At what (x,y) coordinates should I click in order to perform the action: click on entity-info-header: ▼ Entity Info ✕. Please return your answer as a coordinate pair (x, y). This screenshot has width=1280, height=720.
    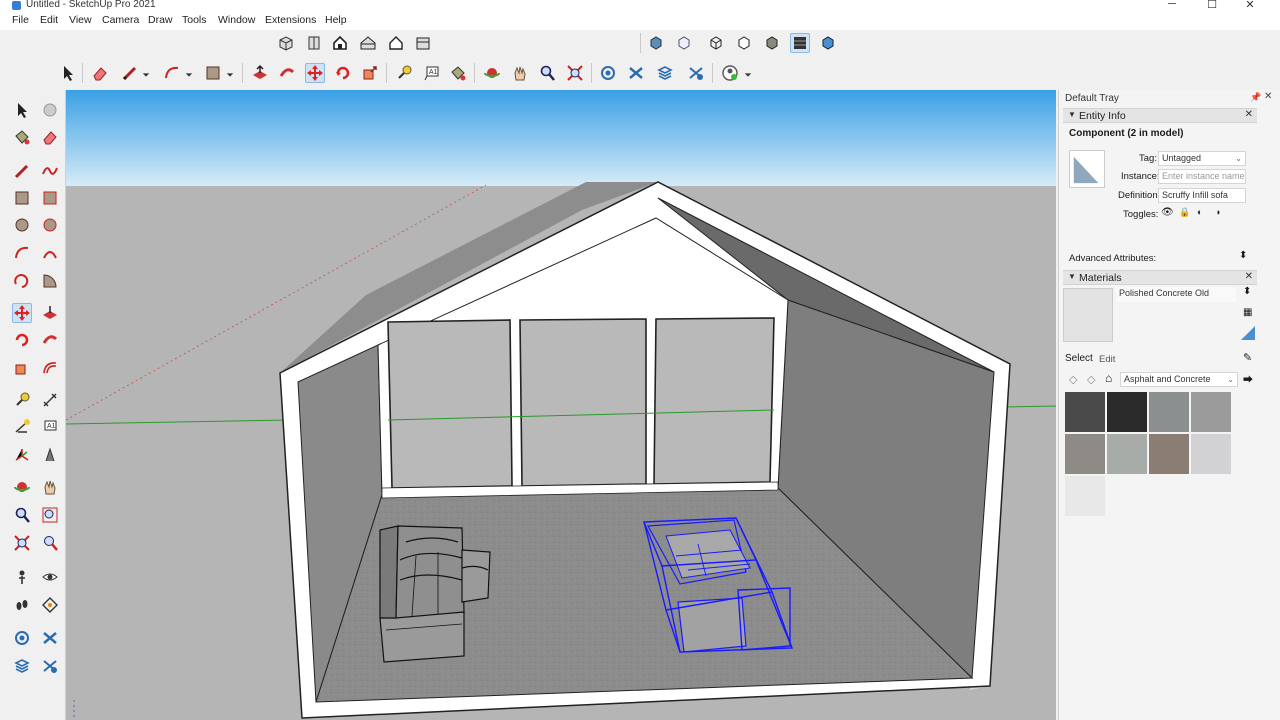
    Looking at the image, I should click on (1160, 115).